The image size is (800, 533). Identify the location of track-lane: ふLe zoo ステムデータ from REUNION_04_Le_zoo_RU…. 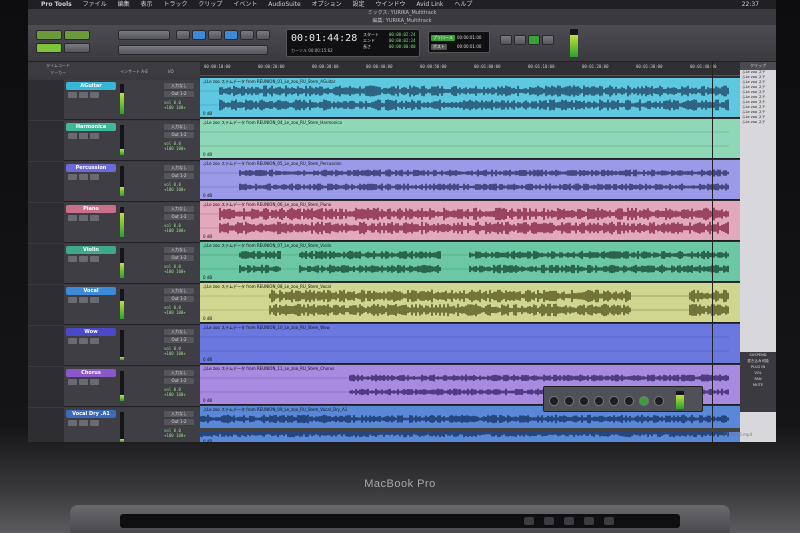
(470, 139).